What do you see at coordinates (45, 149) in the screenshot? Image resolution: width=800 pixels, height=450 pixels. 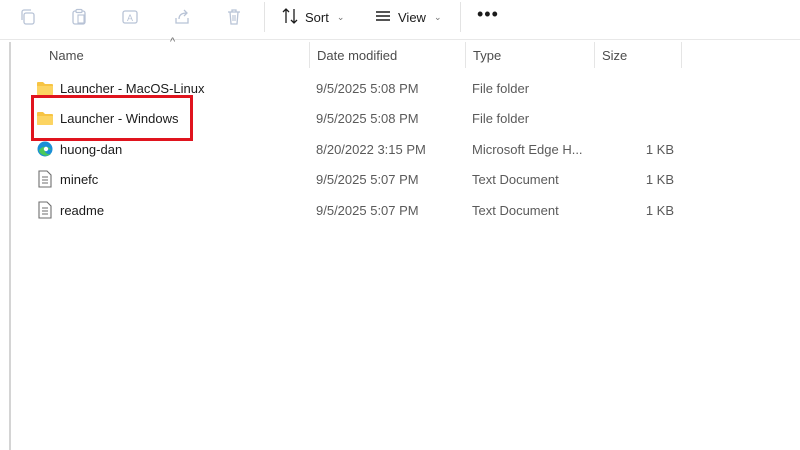 I see `edge-icon` at bounding box center [45, 149].